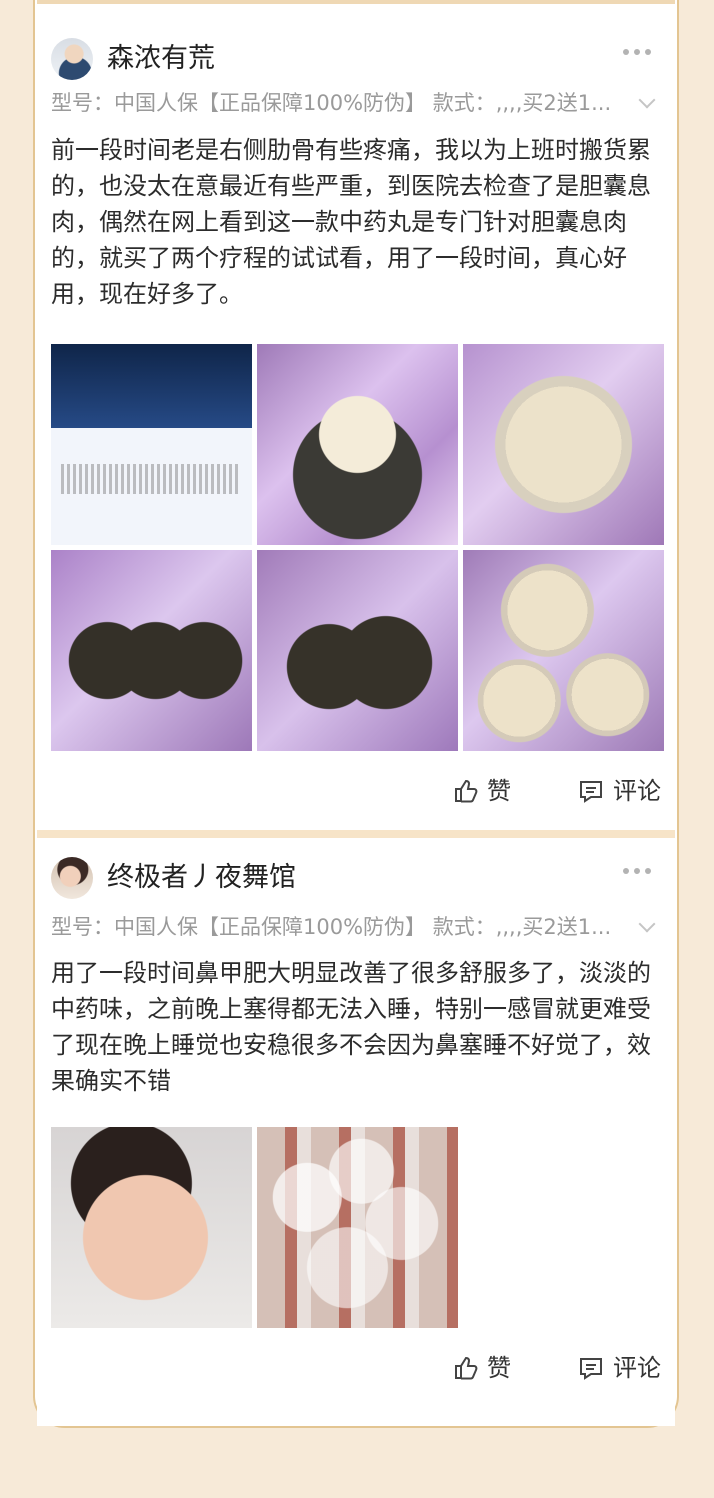 The image size is (714, 1498). Describe the element at coordinates (201, 878) in the screenshot. I see `username: 终极者丿夜舞馆` at that location.